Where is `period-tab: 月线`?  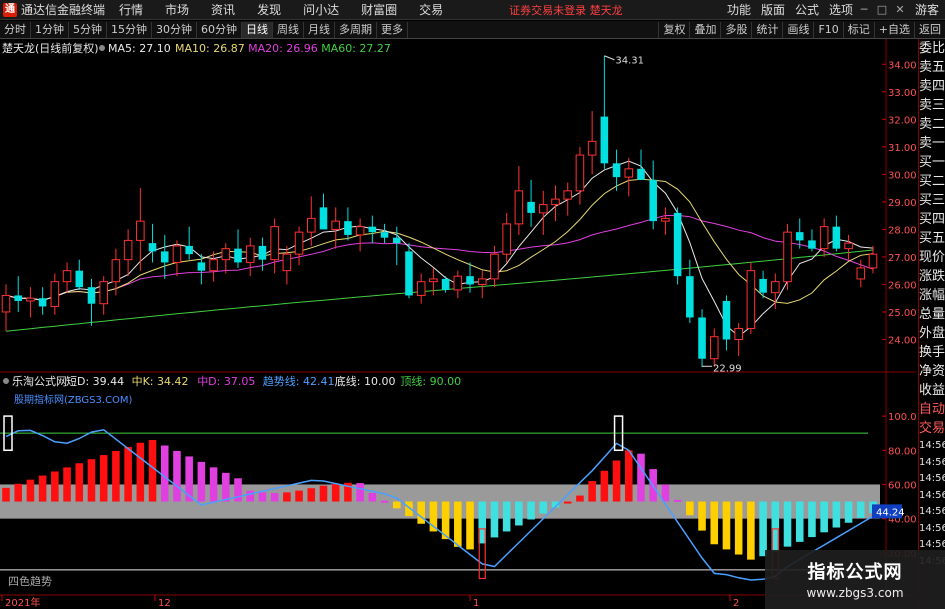
period-tab: 月线 is located at coordinates (319, 29).